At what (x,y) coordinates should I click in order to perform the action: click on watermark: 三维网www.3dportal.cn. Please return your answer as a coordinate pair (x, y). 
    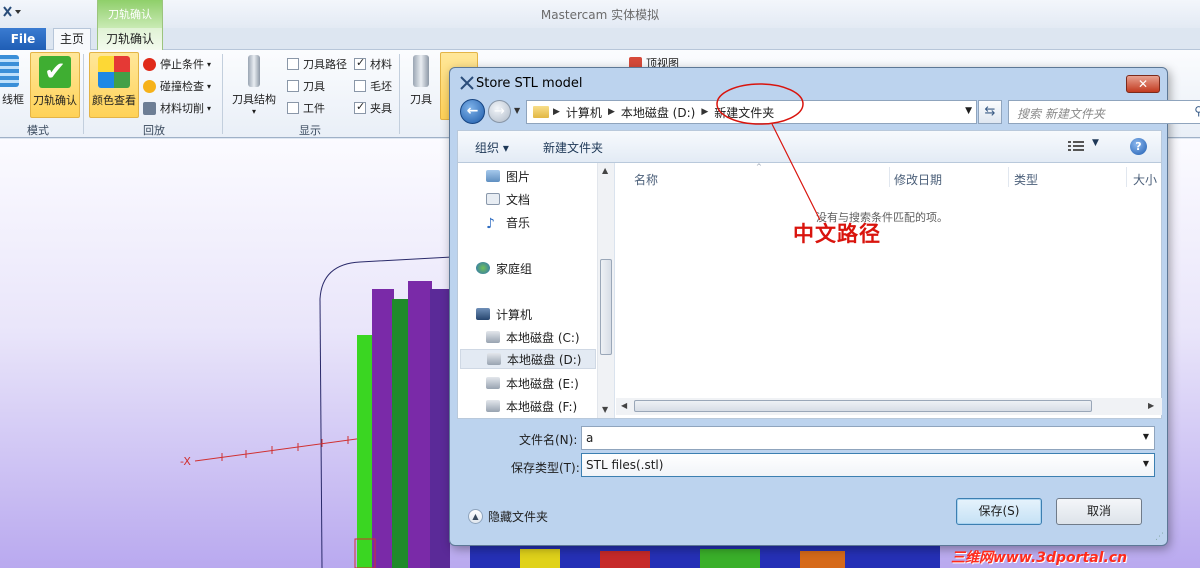
    Looking at the image, I should click on (1039, 558).